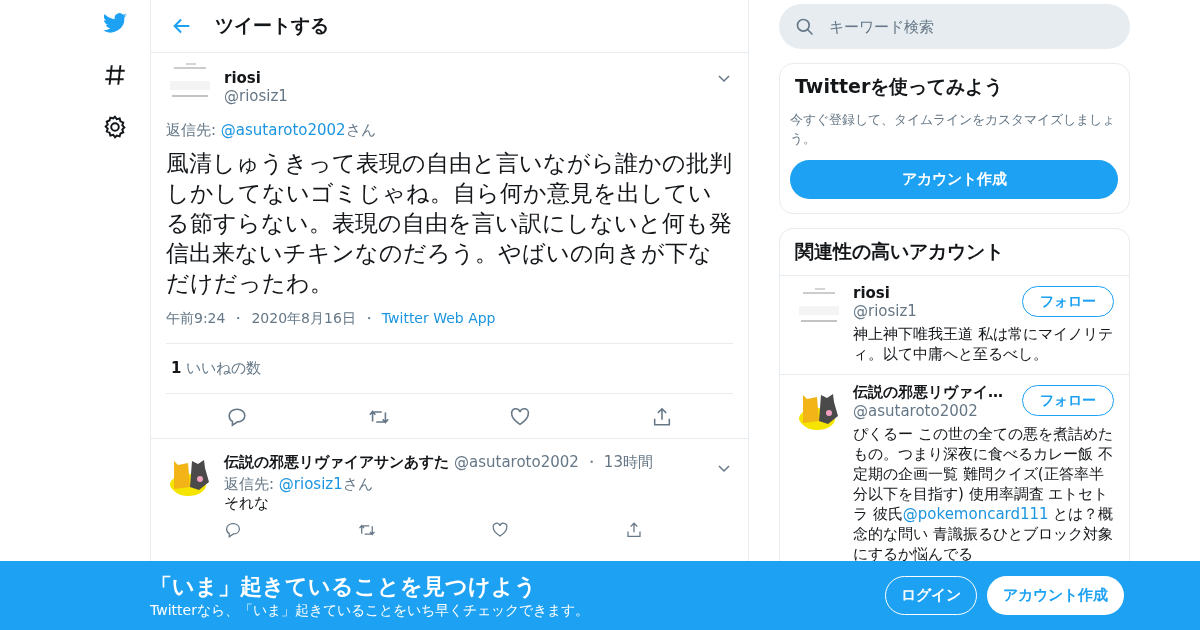  What do you see at coordinates (899, 251) in the screenshot?
I see `card-title: 関連性の高いアカウント` at bounding box center [899, 251].